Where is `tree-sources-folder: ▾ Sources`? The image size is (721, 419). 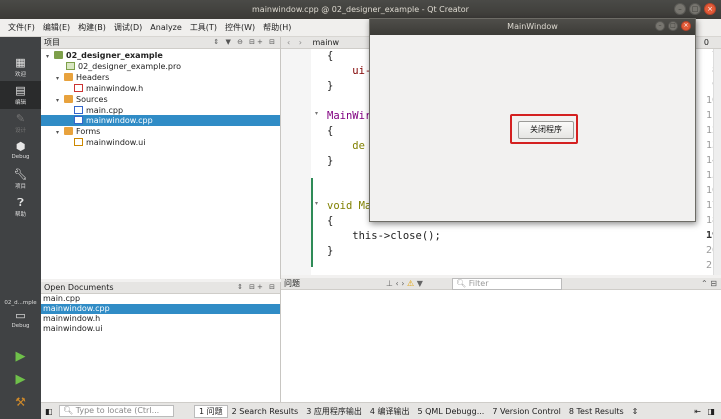
tree-sources-folder: ▾ Sources is located at coordinates (82, 99).